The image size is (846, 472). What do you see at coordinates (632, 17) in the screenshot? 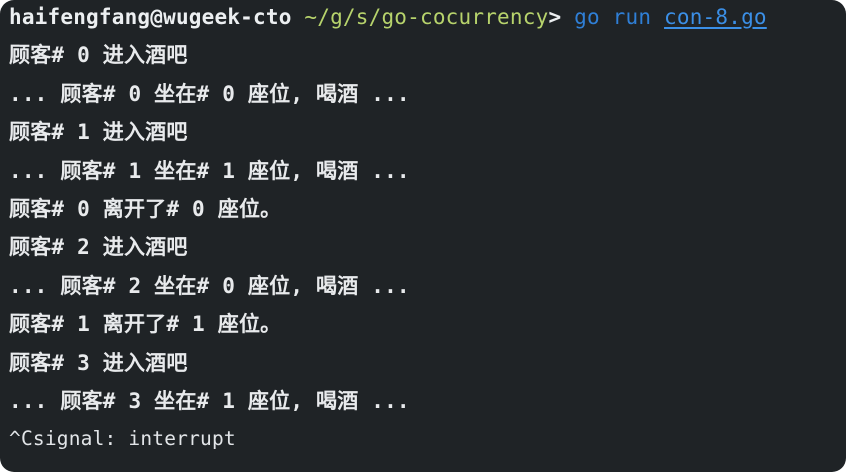
I see `command-run: run` at bounding box center [632, 17].